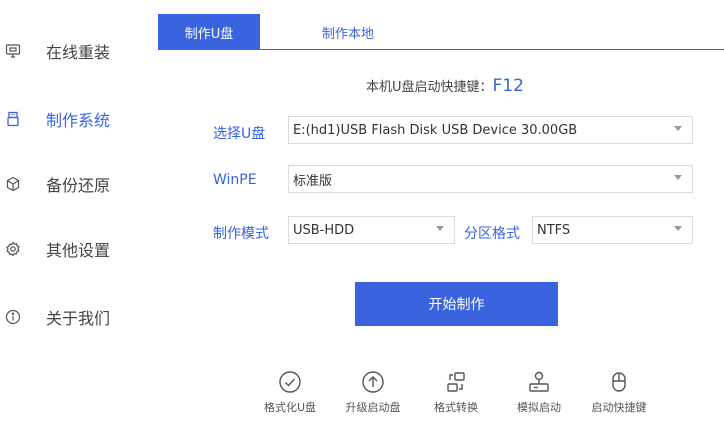  Describe the element at coordinates (13, 184) in the screenshot. I see `cube-backup-icon` at that location.